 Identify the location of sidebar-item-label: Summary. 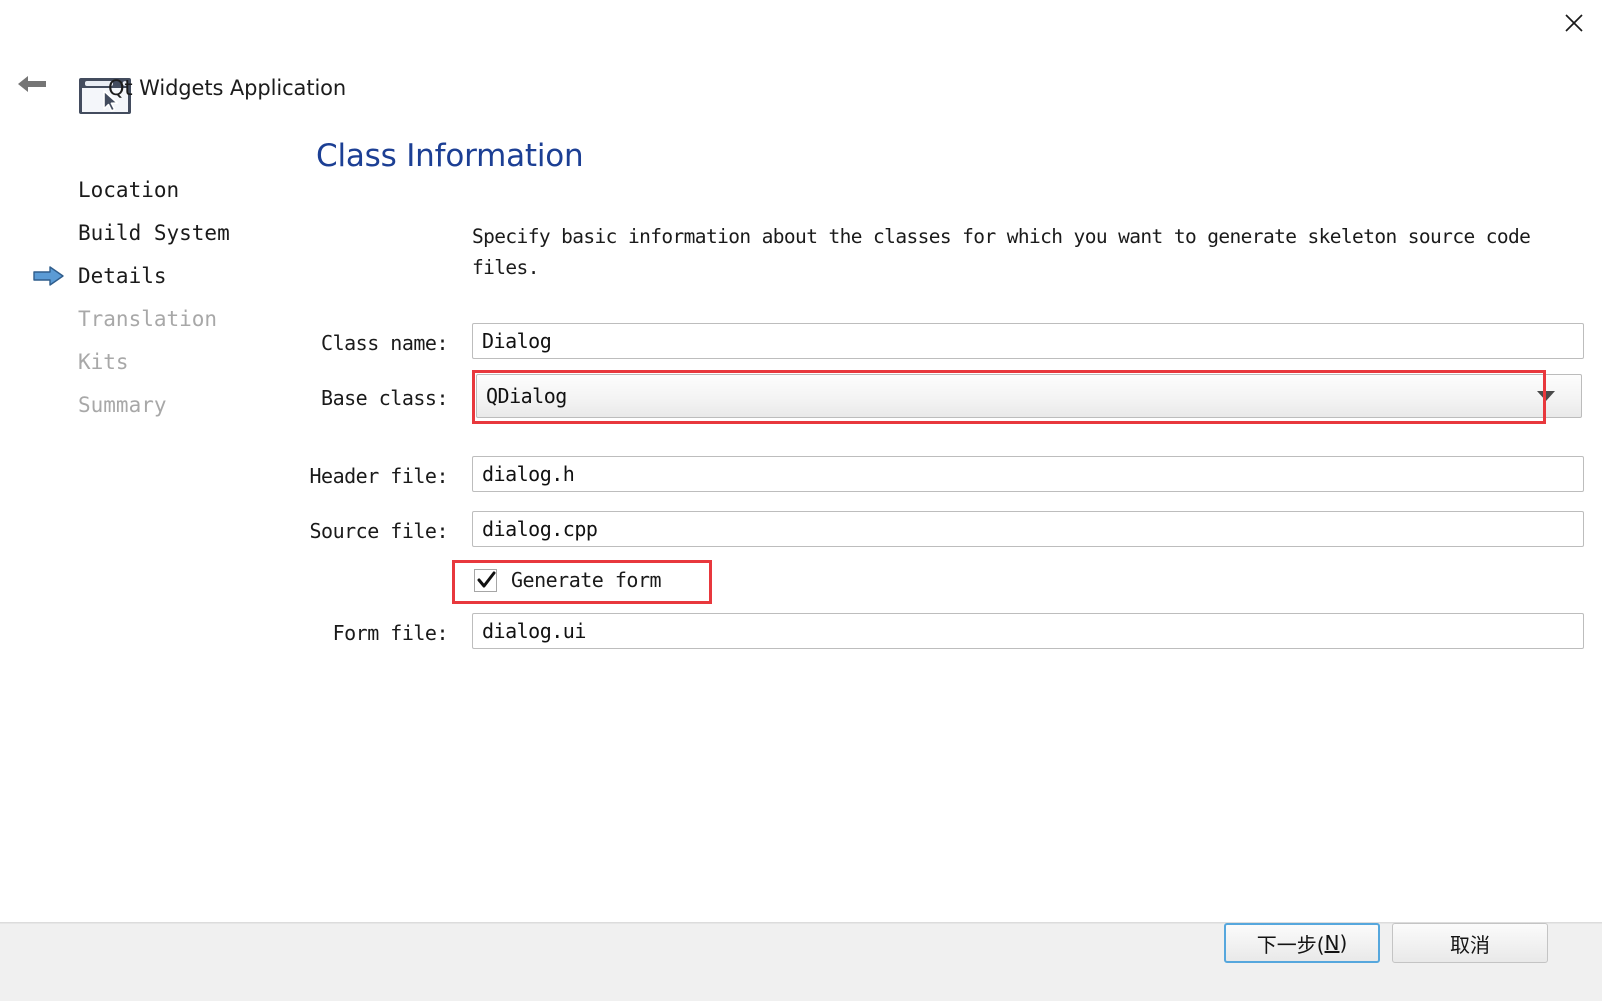
(122, 404).